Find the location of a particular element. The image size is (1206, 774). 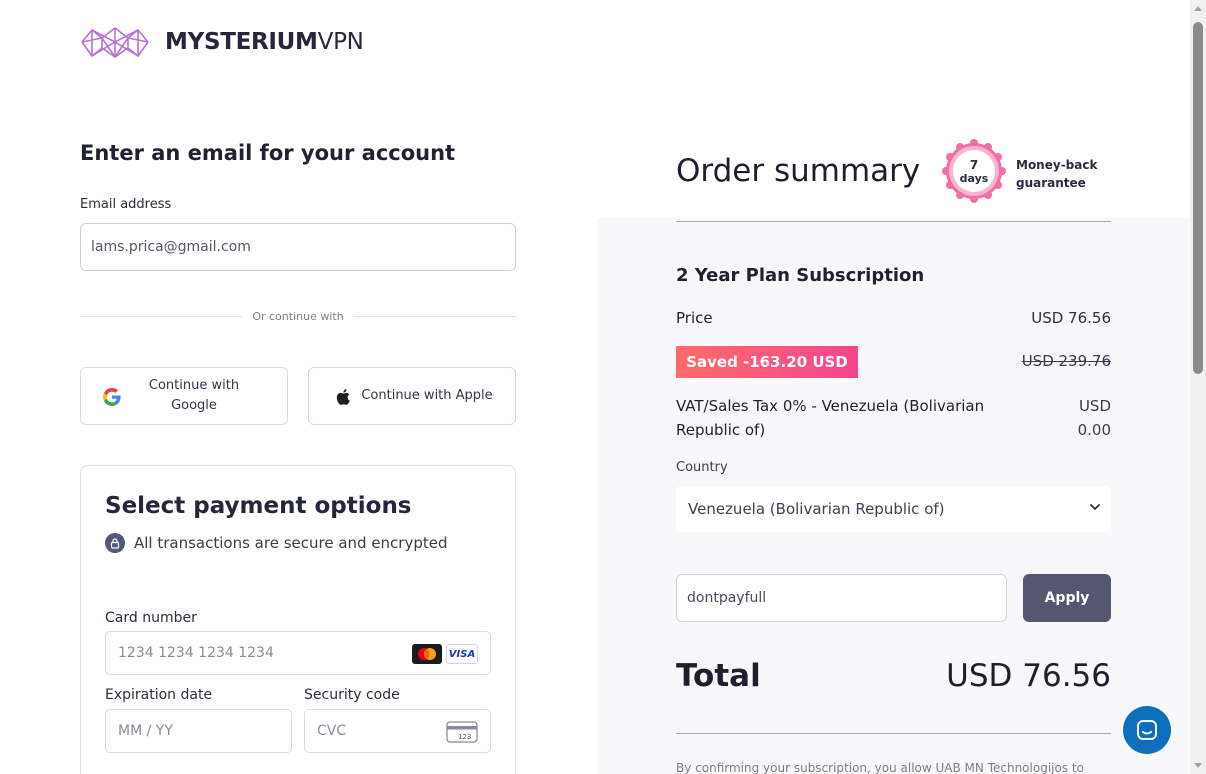

divider-line-left is located at coordinates (161, 316).